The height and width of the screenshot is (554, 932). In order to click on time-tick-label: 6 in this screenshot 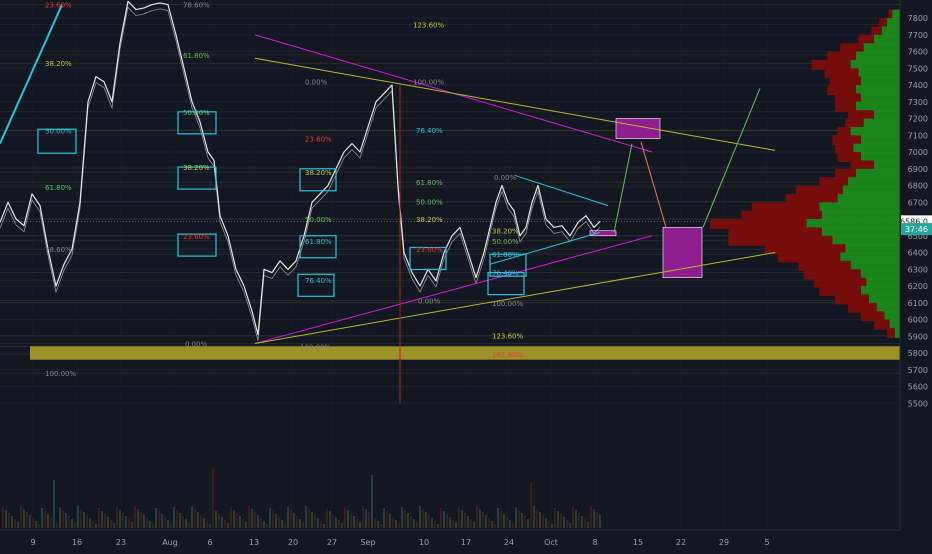, I will do `click(209, 542)`.